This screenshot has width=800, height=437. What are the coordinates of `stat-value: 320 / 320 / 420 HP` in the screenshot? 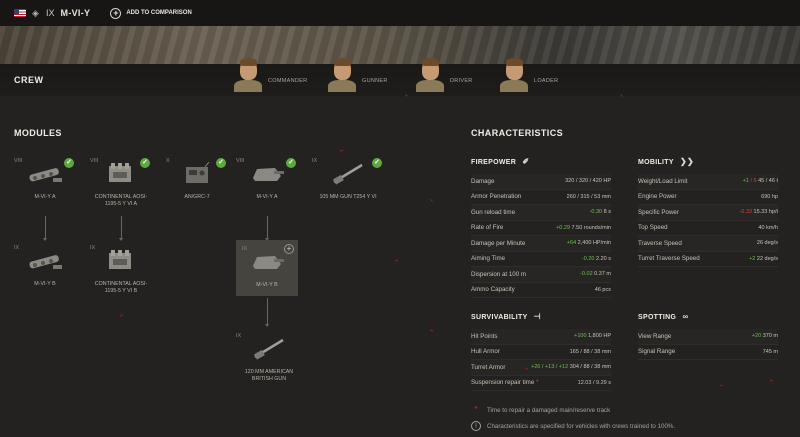 It's located at (588, 181).